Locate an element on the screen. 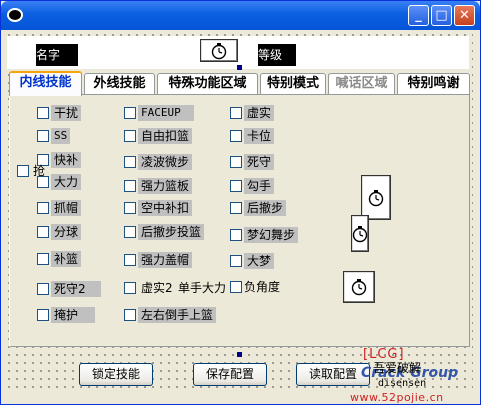  skill-checkbox: 分球 is located at coordinates (60, 232).